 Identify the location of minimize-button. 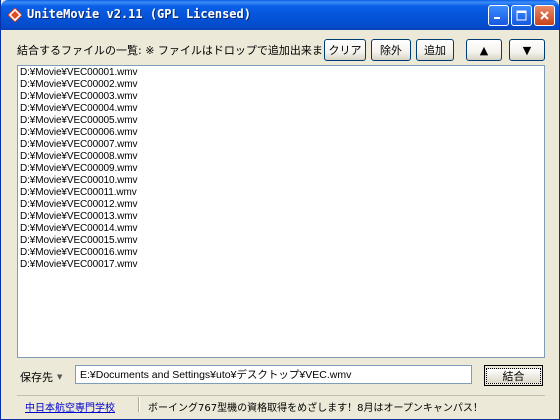
(498, 15).